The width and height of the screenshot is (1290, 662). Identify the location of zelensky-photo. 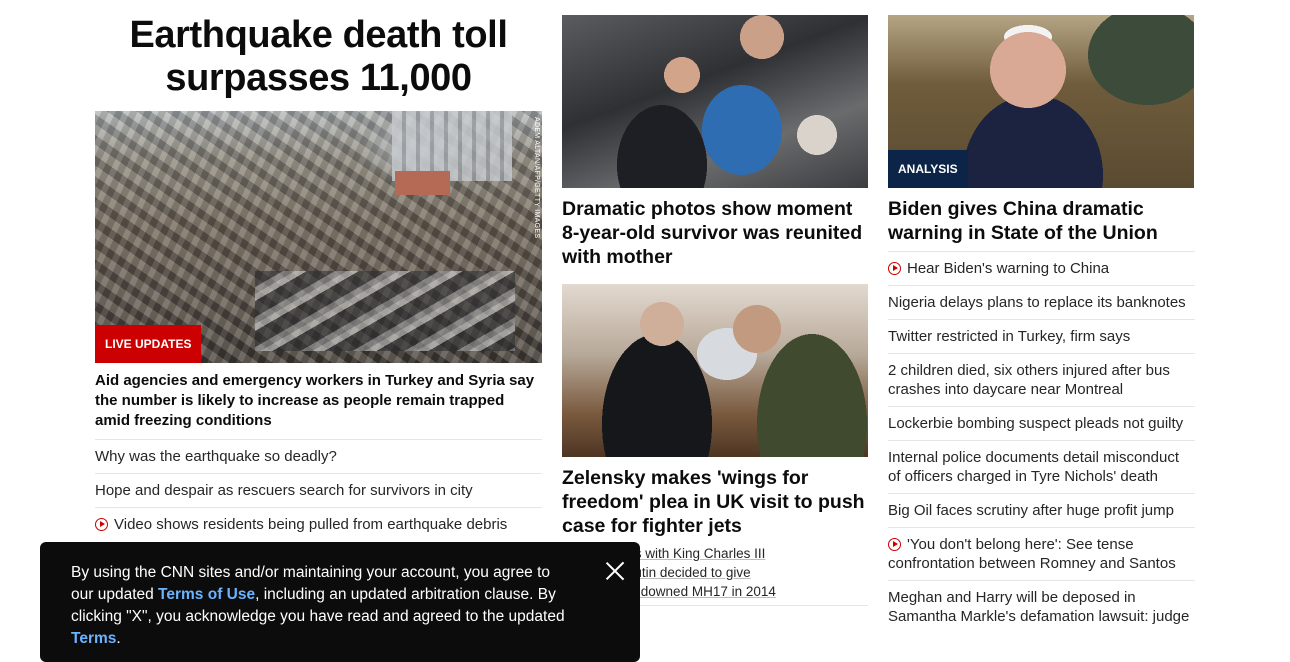
(715, 370).